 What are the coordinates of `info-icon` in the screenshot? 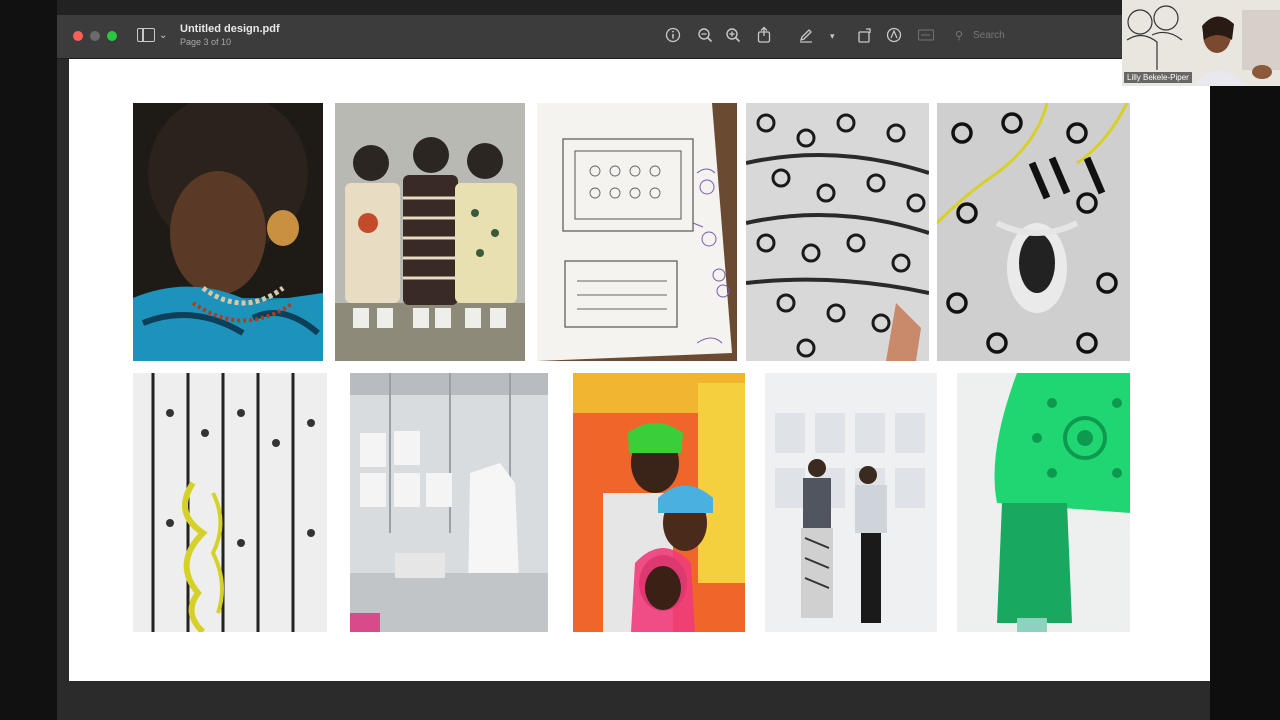 It's located at (673, 35).